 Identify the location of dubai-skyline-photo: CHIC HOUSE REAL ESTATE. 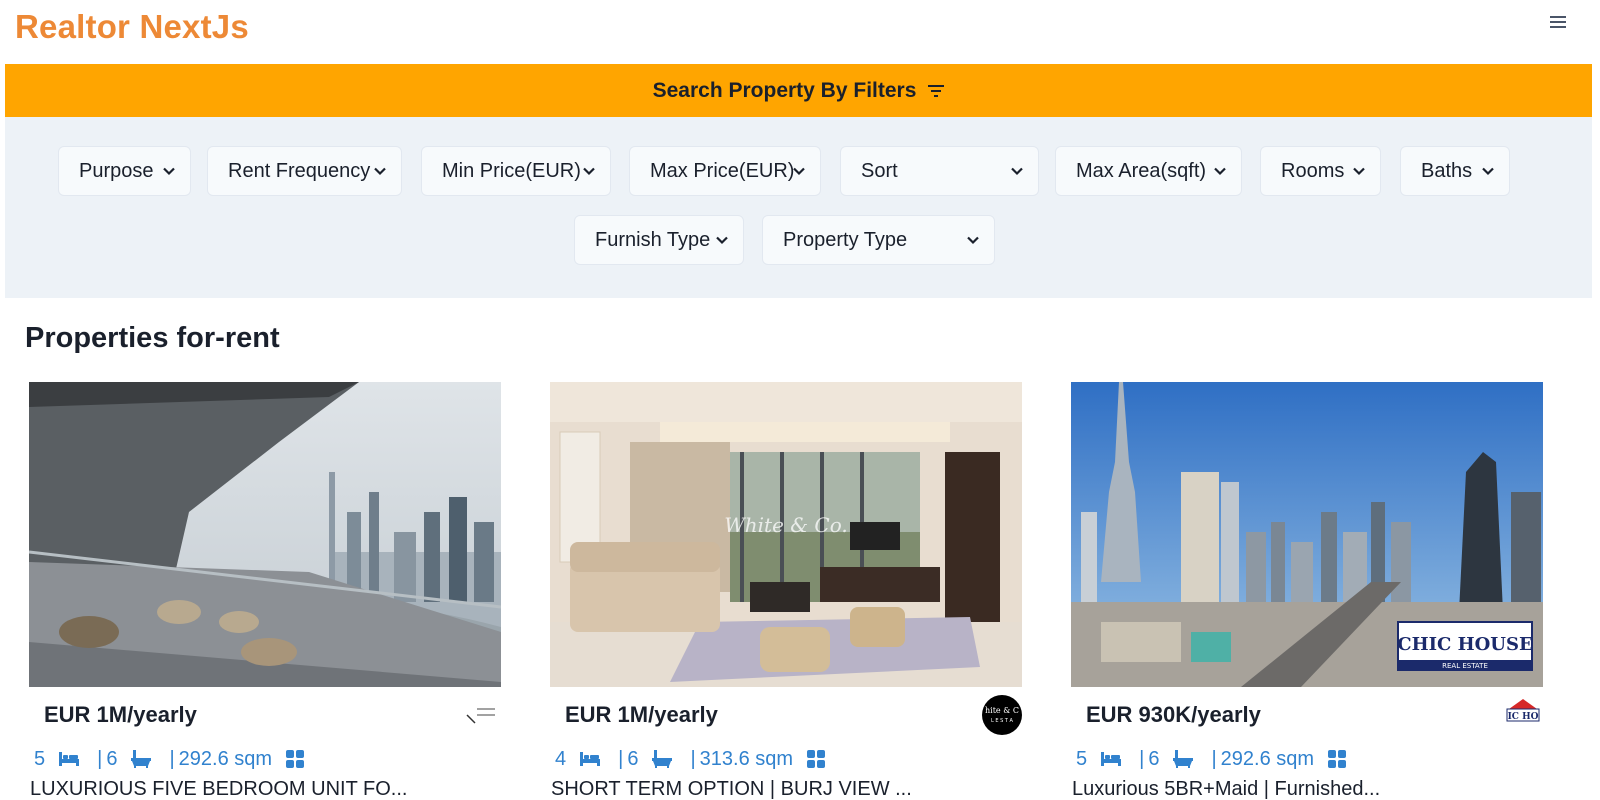
(1307, 534).